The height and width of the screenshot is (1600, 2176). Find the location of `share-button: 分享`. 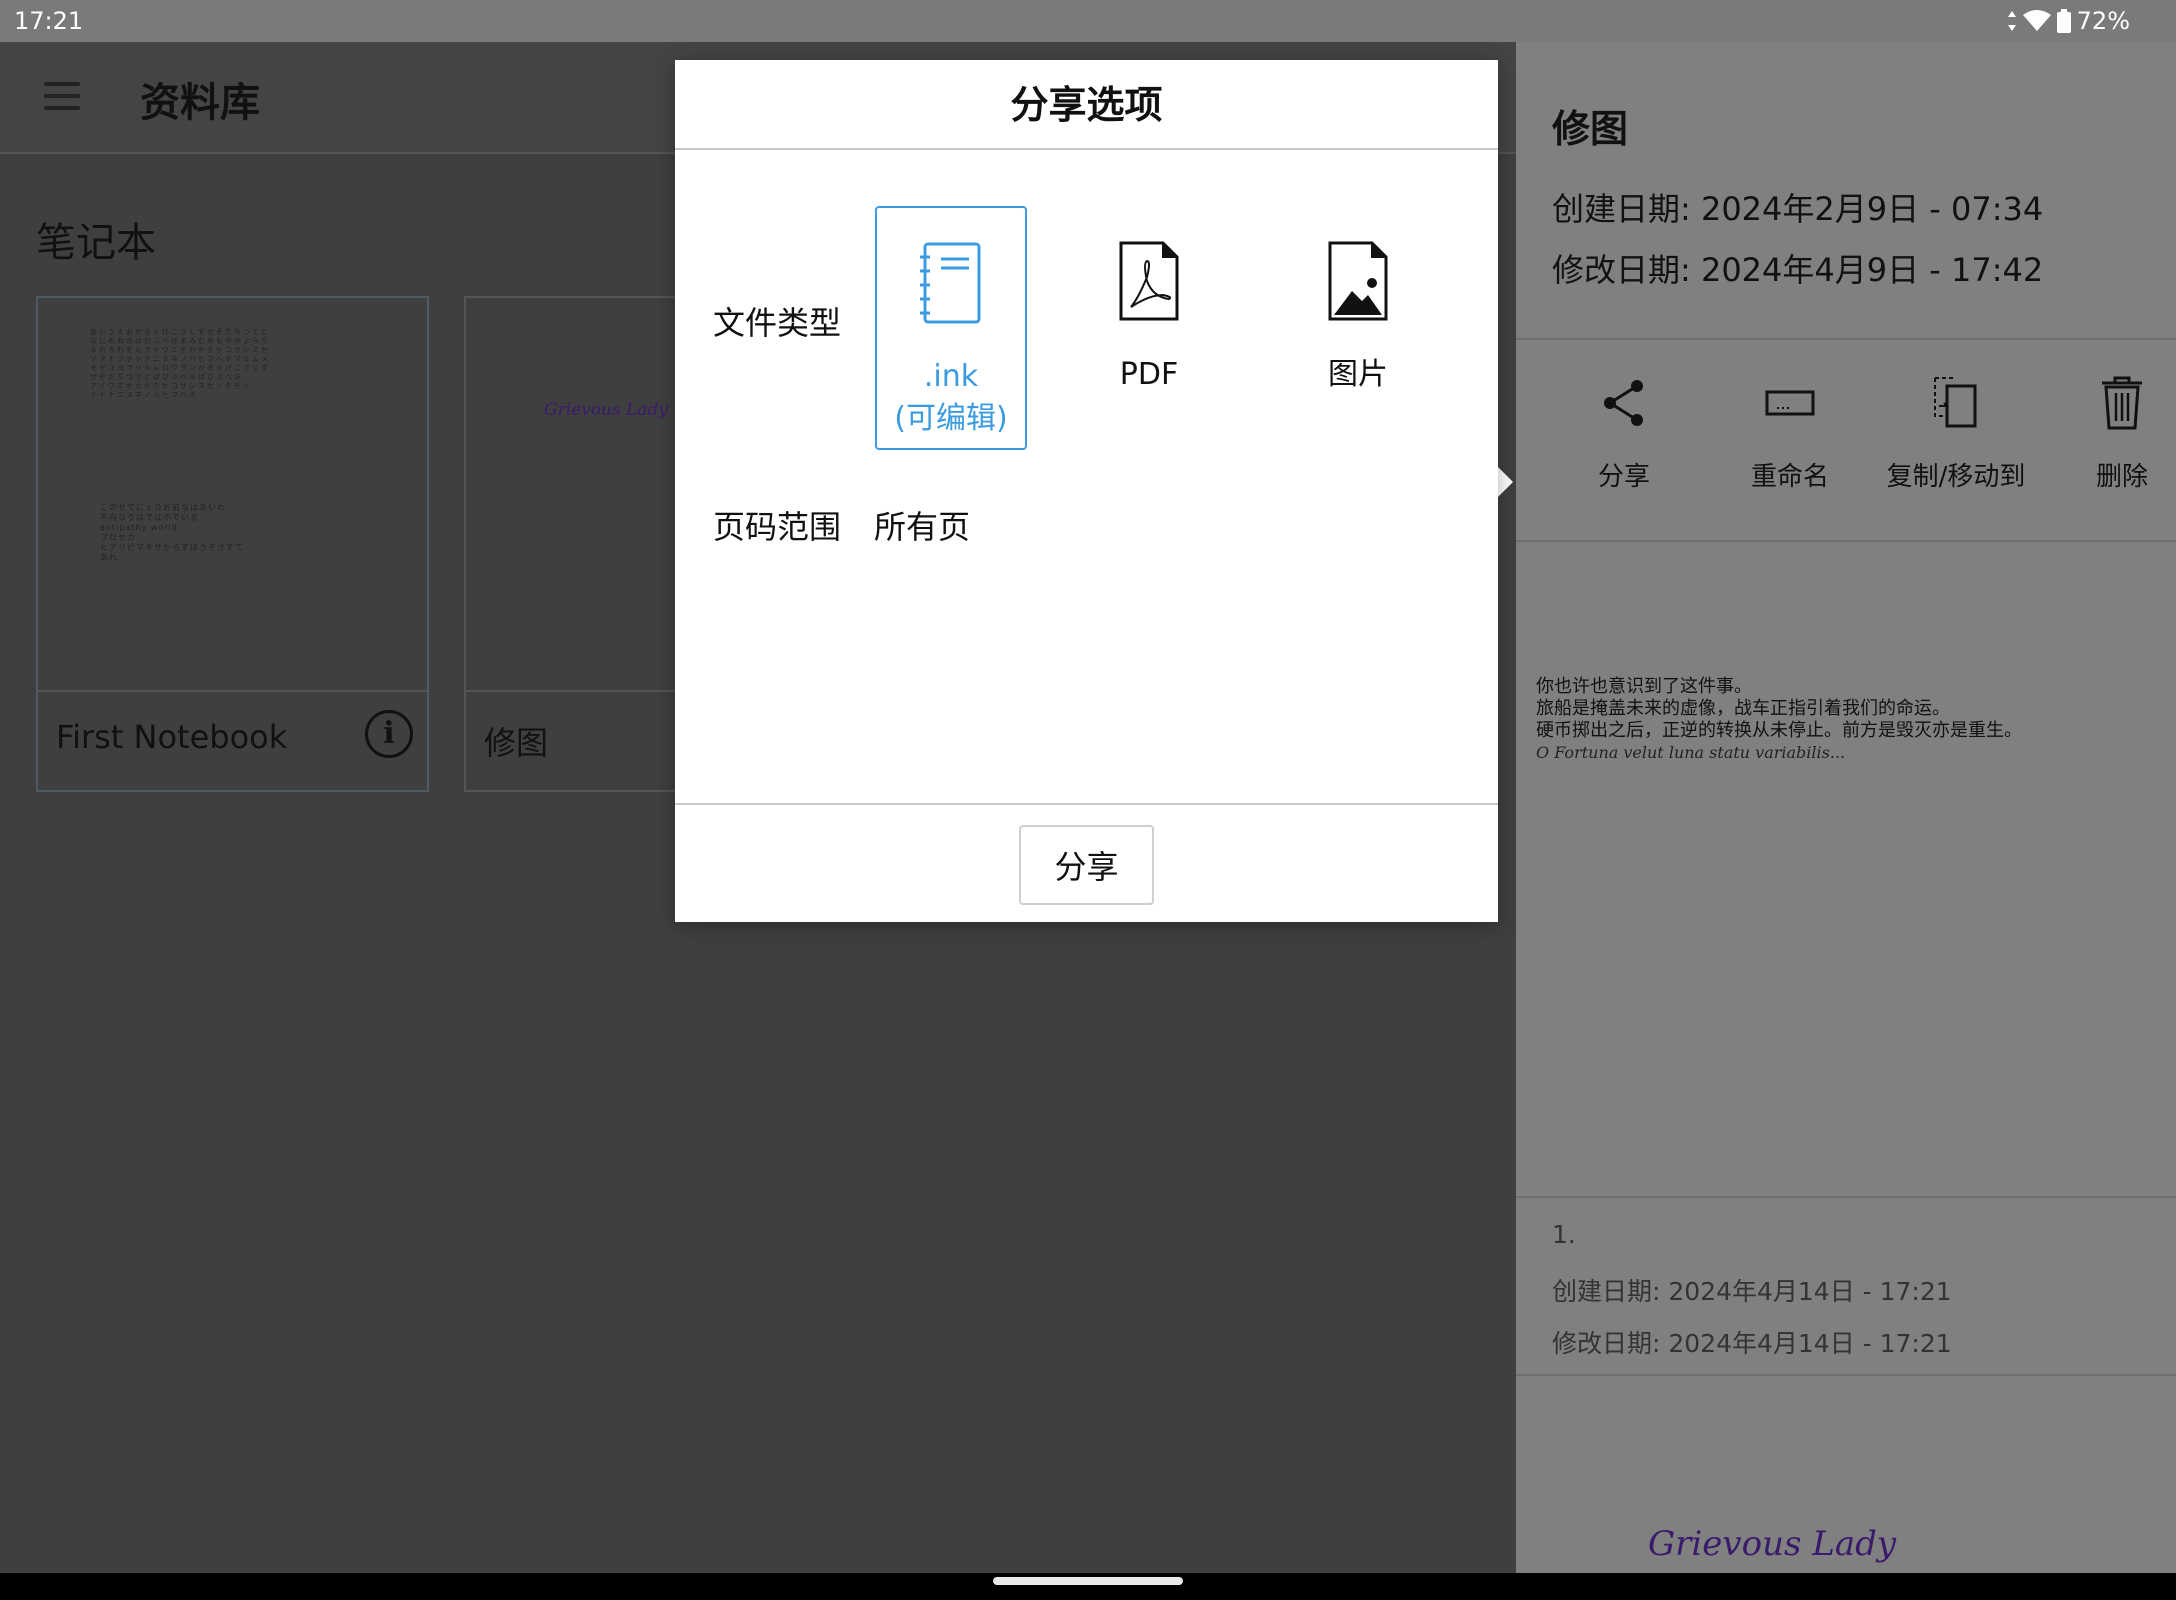

share-button: 分享 is located at coordinates (1086, 865).